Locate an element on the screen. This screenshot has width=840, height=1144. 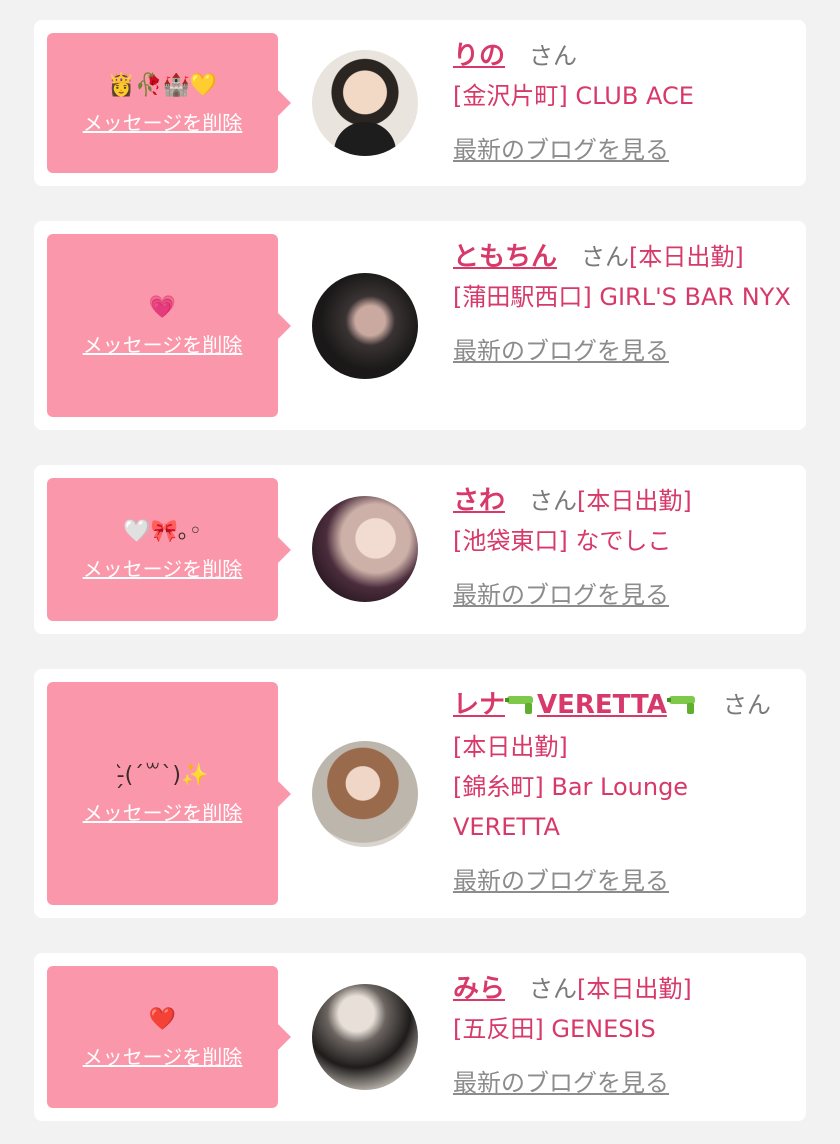
girl-name-link: レナ VERETTA is located at coordinates (576, 705).